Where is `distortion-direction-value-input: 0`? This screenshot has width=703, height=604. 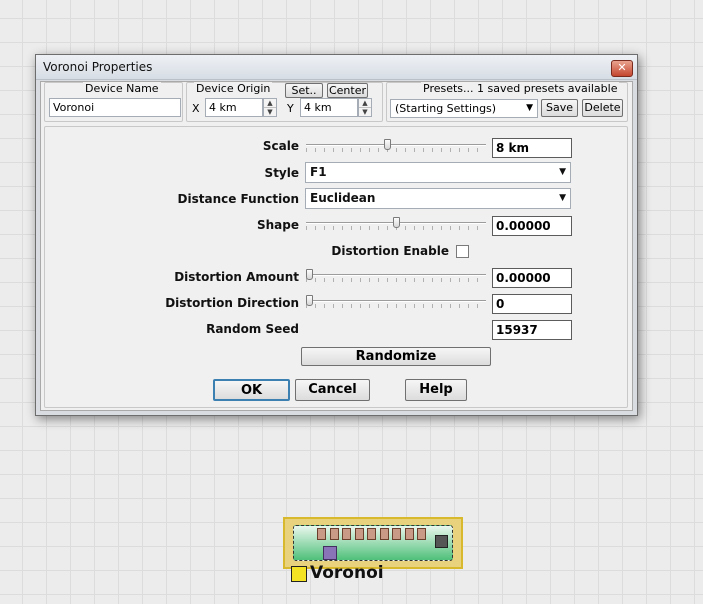 distortion-direction-value-input: 0 is located at coordinates (532, 304).